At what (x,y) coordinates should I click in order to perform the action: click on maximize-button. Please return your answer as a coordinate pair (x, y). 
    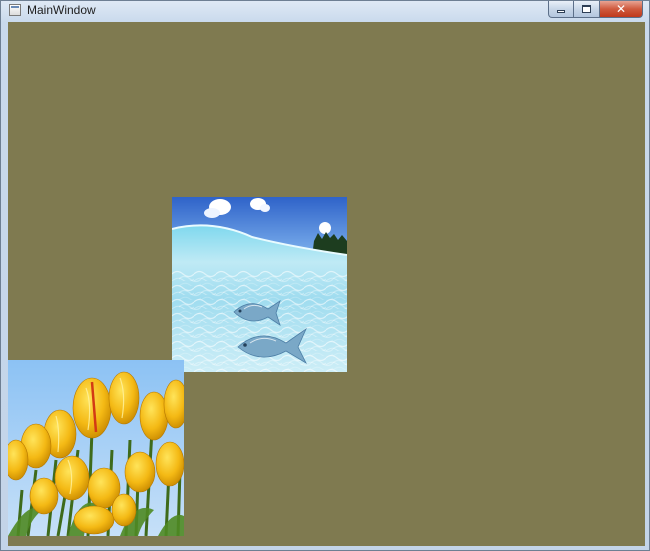
    Looking at the image, I should click on (587, 9).